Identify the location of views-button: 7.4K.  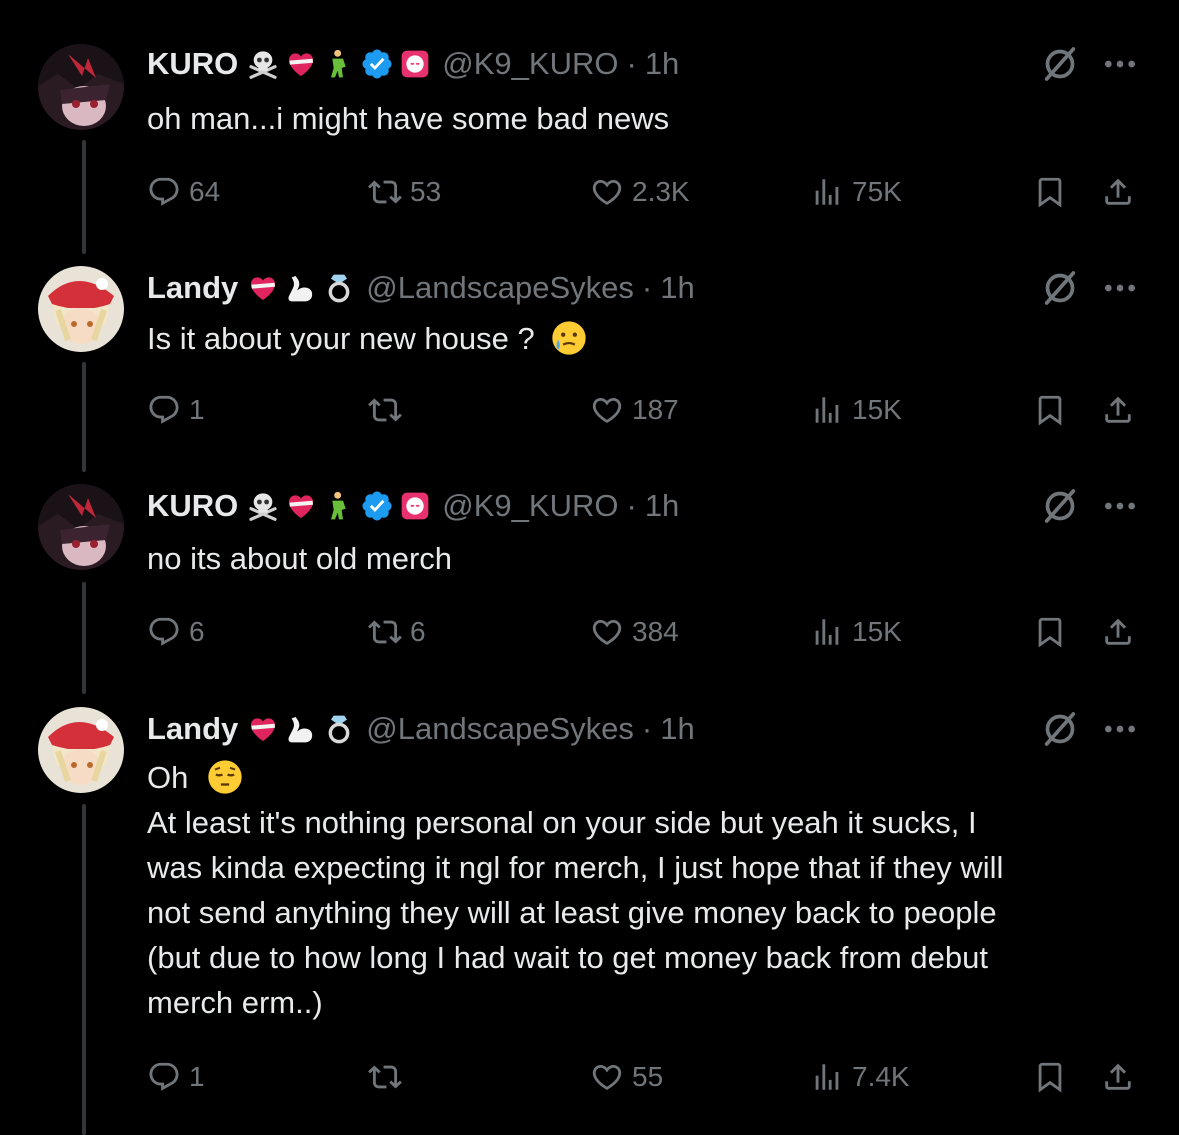
(860, 1077).